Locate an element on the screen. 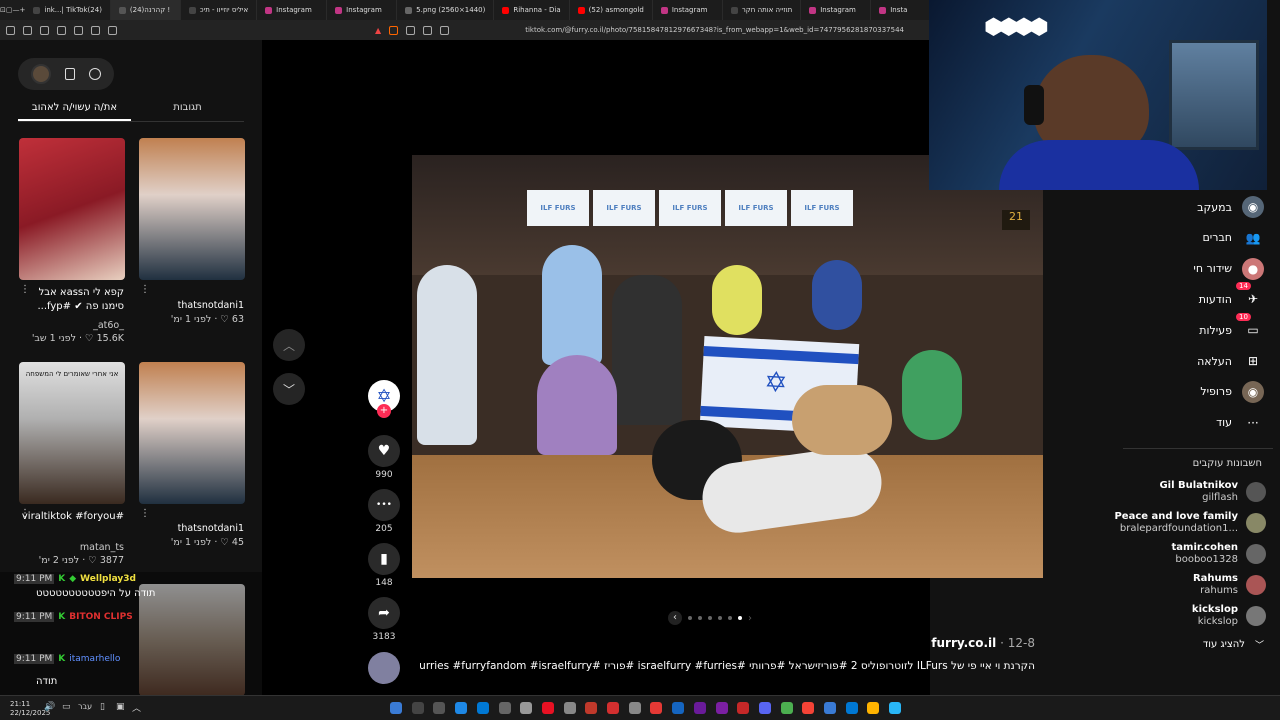 This screenshot has height=720, width=1280. following-account: tamir.cohen booboo1328 is located at coordinates (1219, 554).